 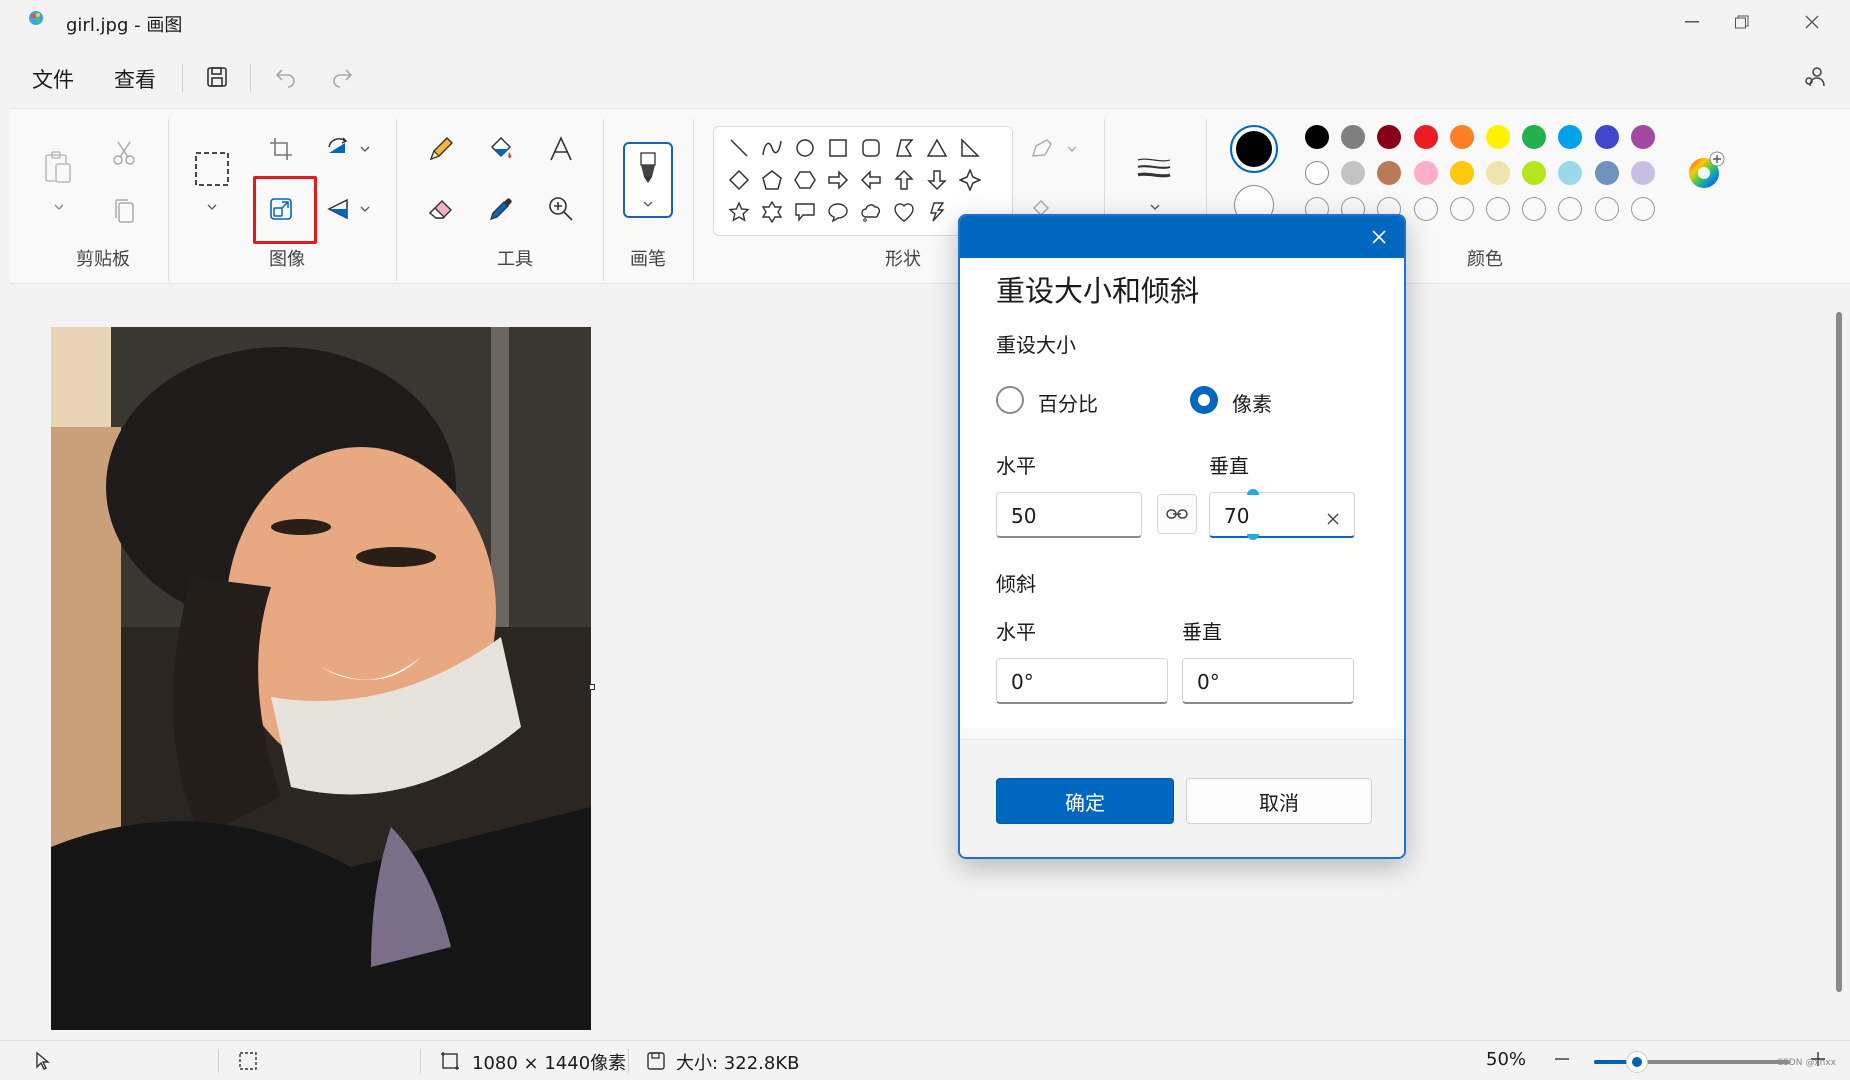 What do you see at coordinates (805, 148) in the screenshot?
I see `oval-shape-icon` at bounding box center [805, 148].